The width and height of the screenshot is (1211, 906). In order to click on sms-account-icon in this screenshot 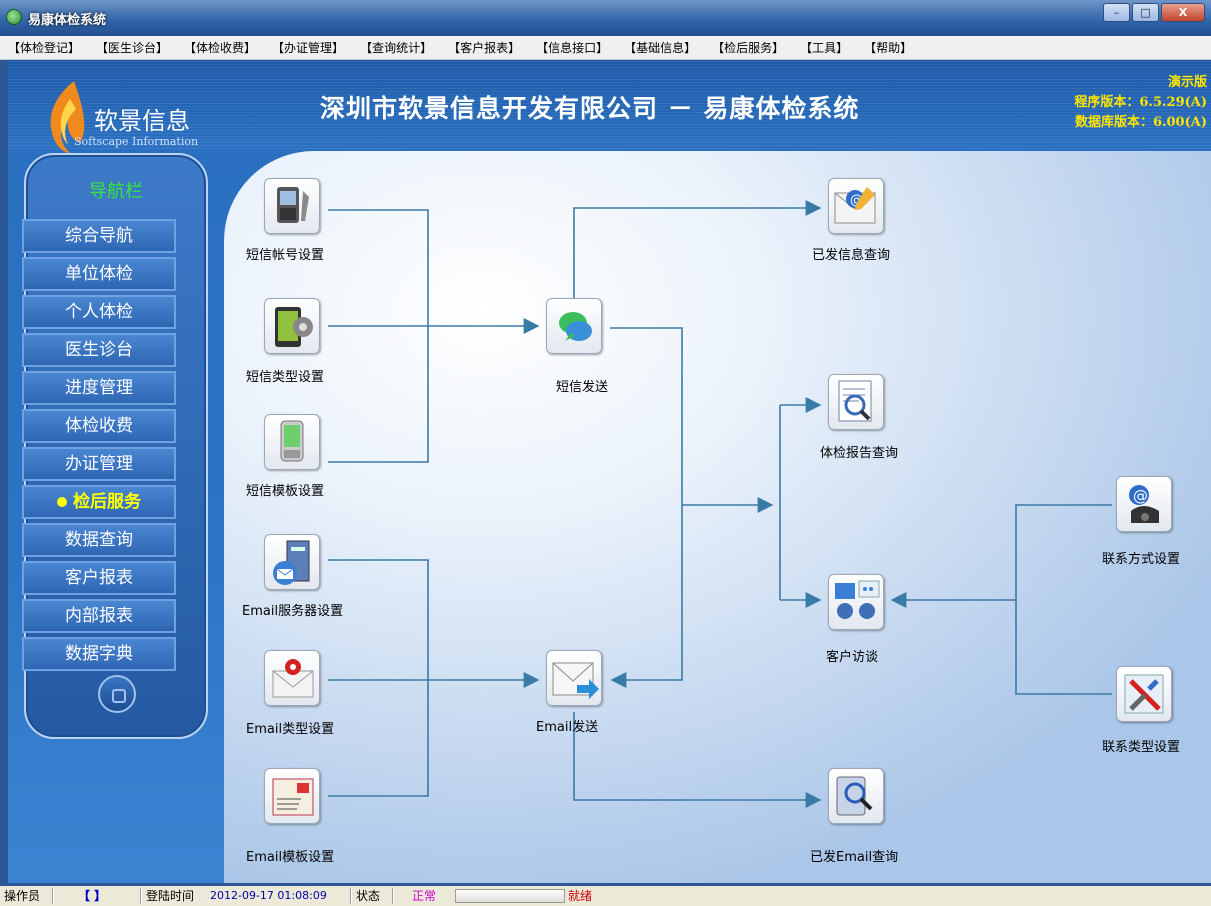, I will do `click(292, 206)`.